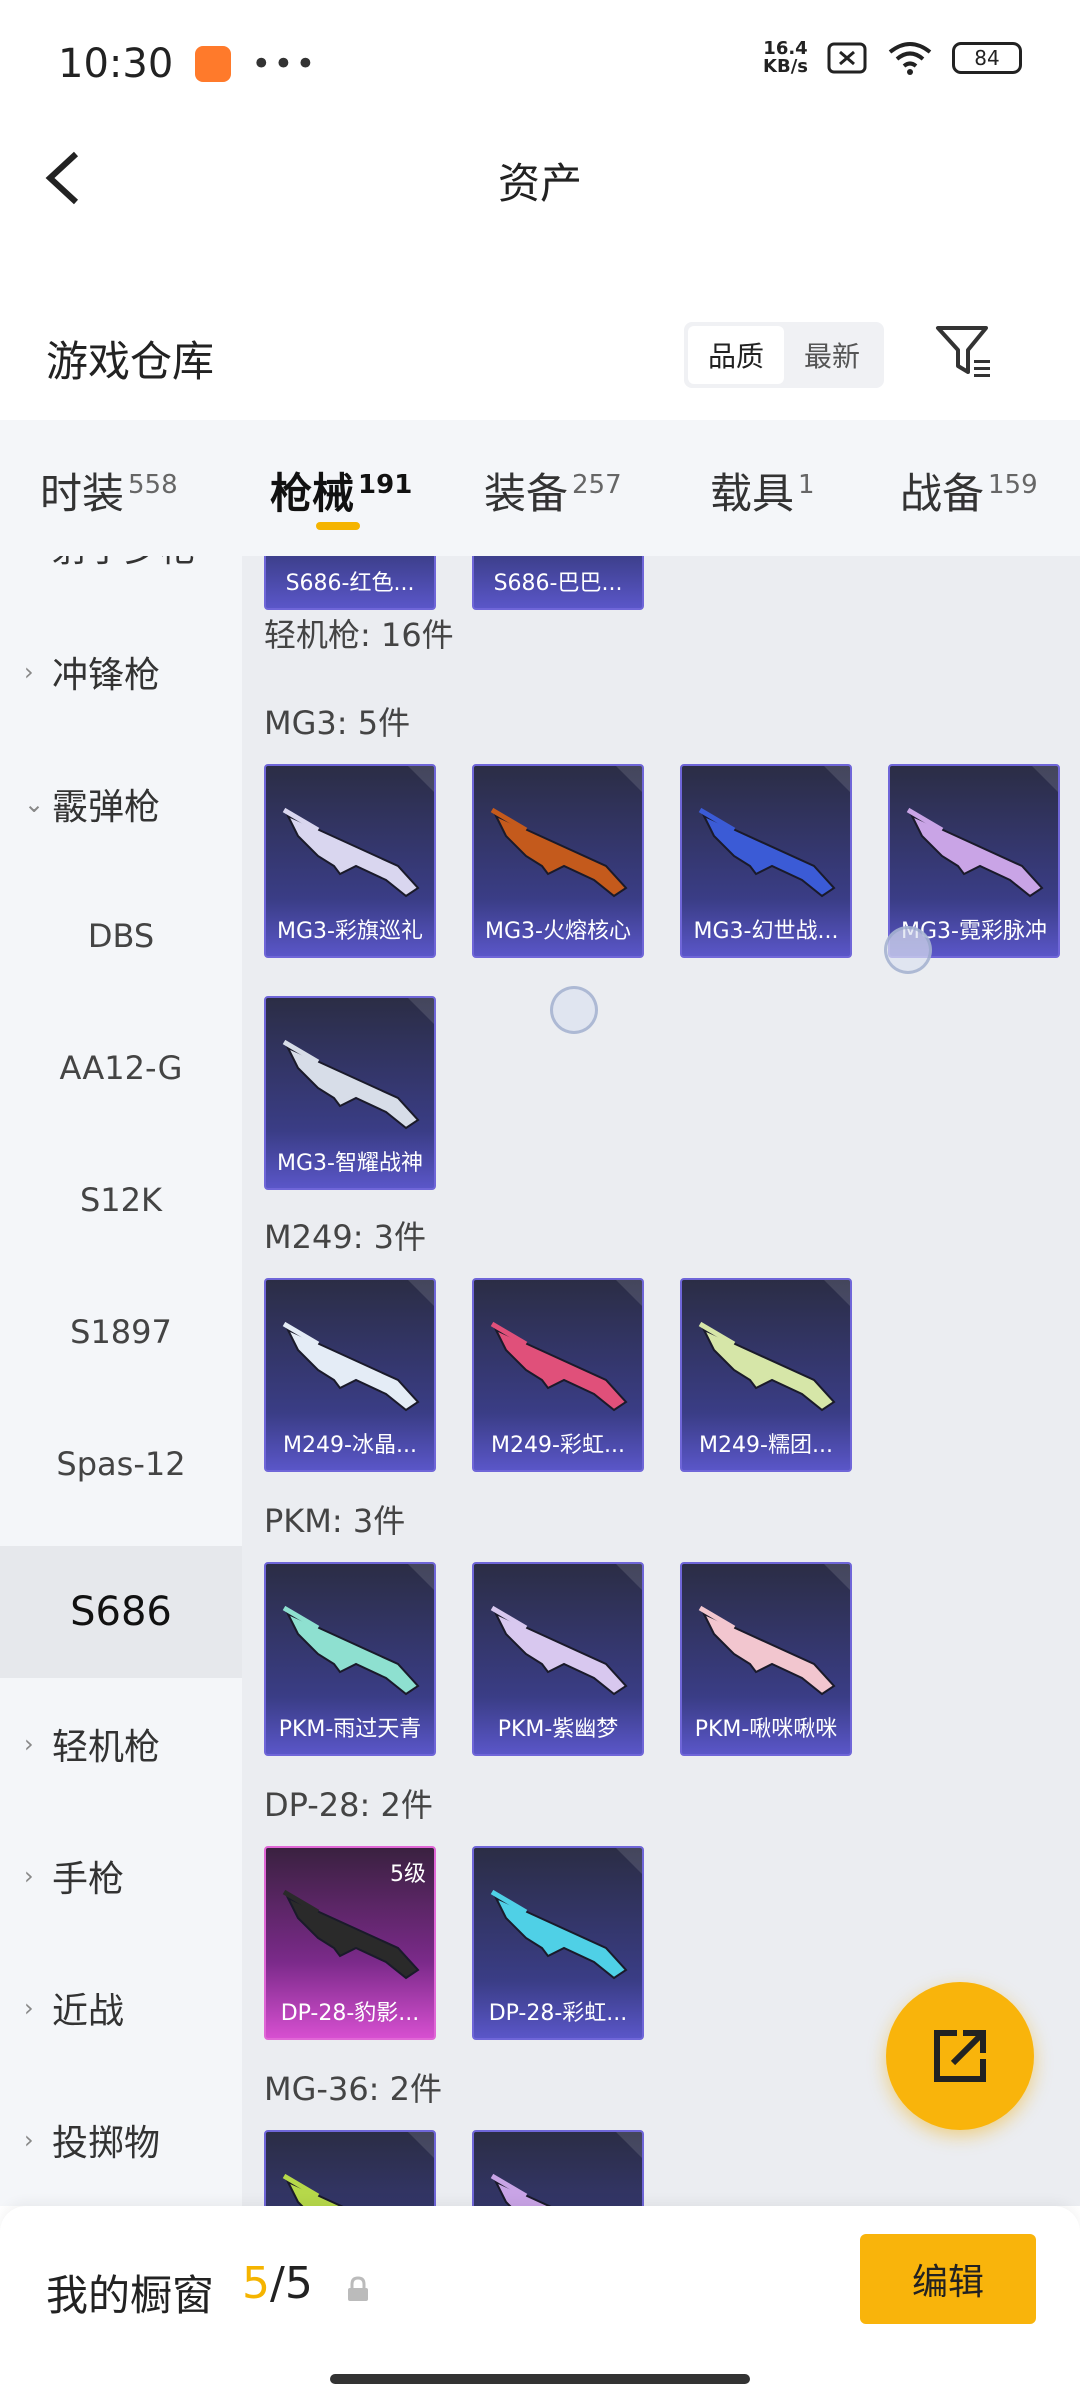  What do you see at coordinates (350, 1729) in the screenshot?
I see `item-name: PKM-雨过天青` at bounding box center [350, 1729].